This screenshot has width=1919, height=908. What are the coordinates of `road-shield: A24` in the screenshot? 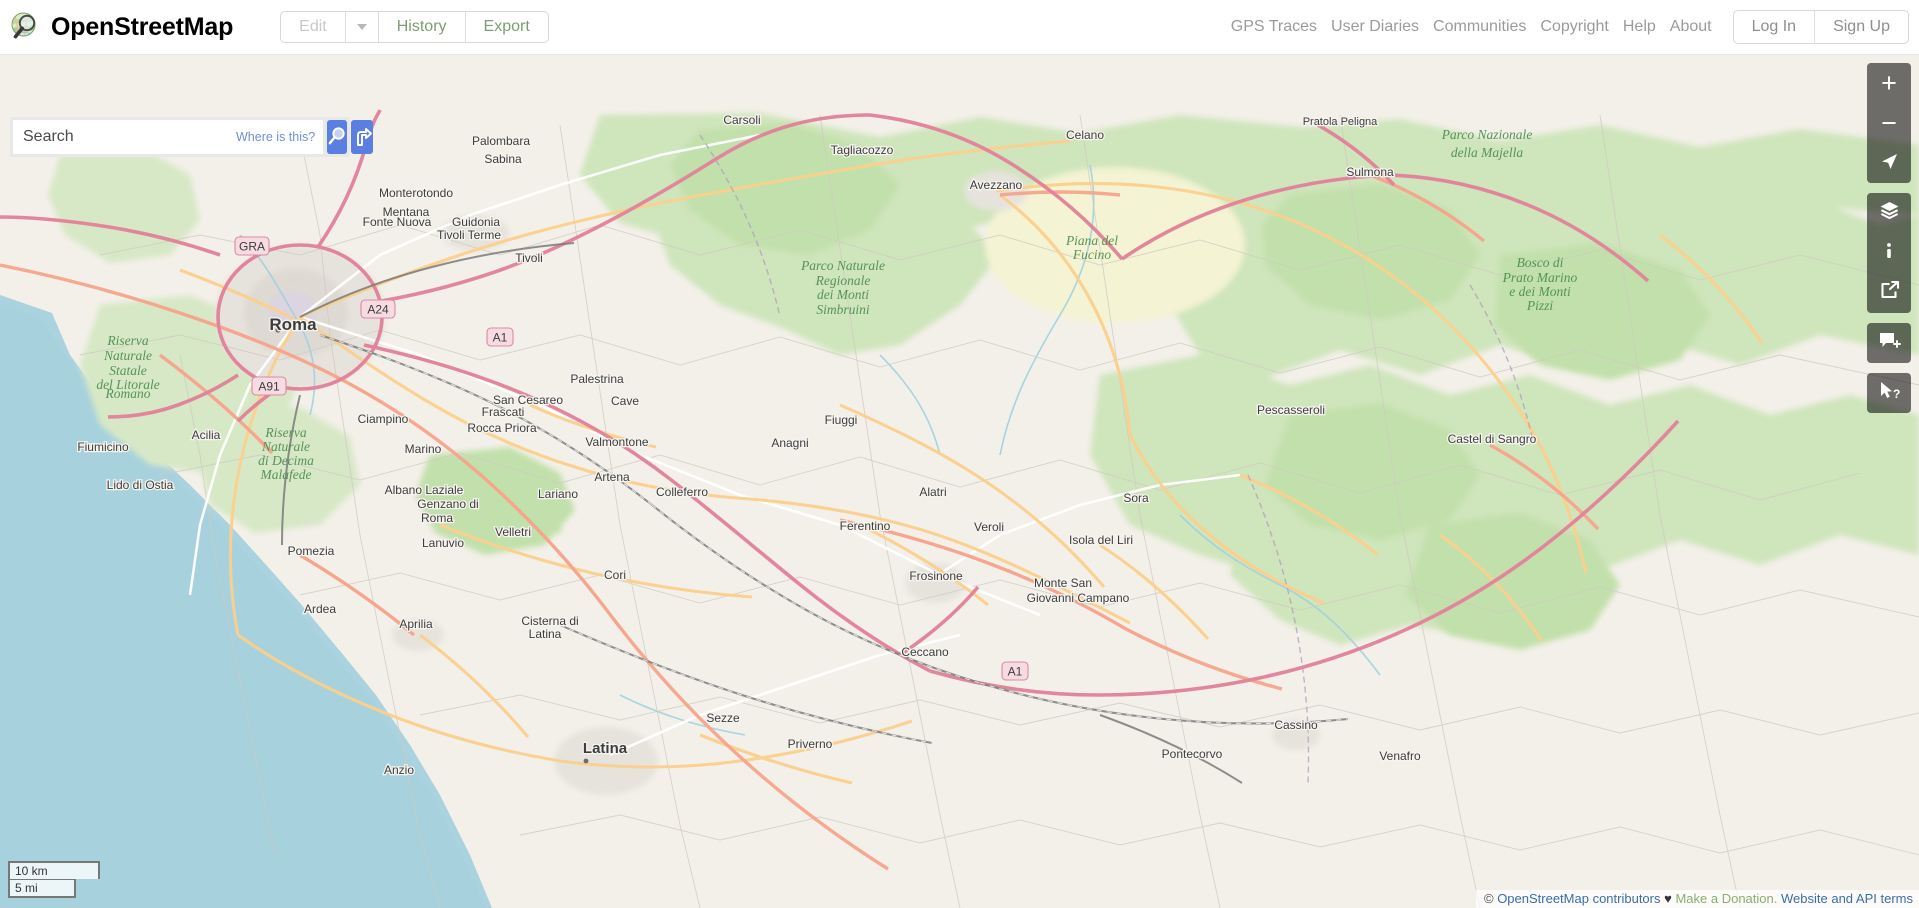 It's located at (378, 309).